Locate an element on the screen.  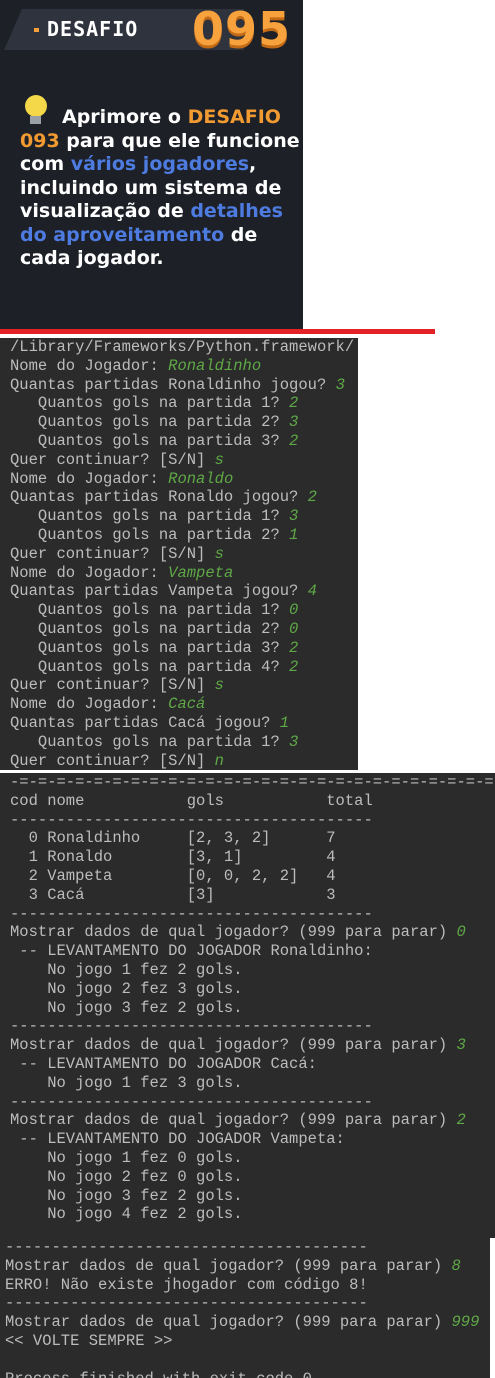
user-input: Ronaldo is located at coordinates (201, 478).